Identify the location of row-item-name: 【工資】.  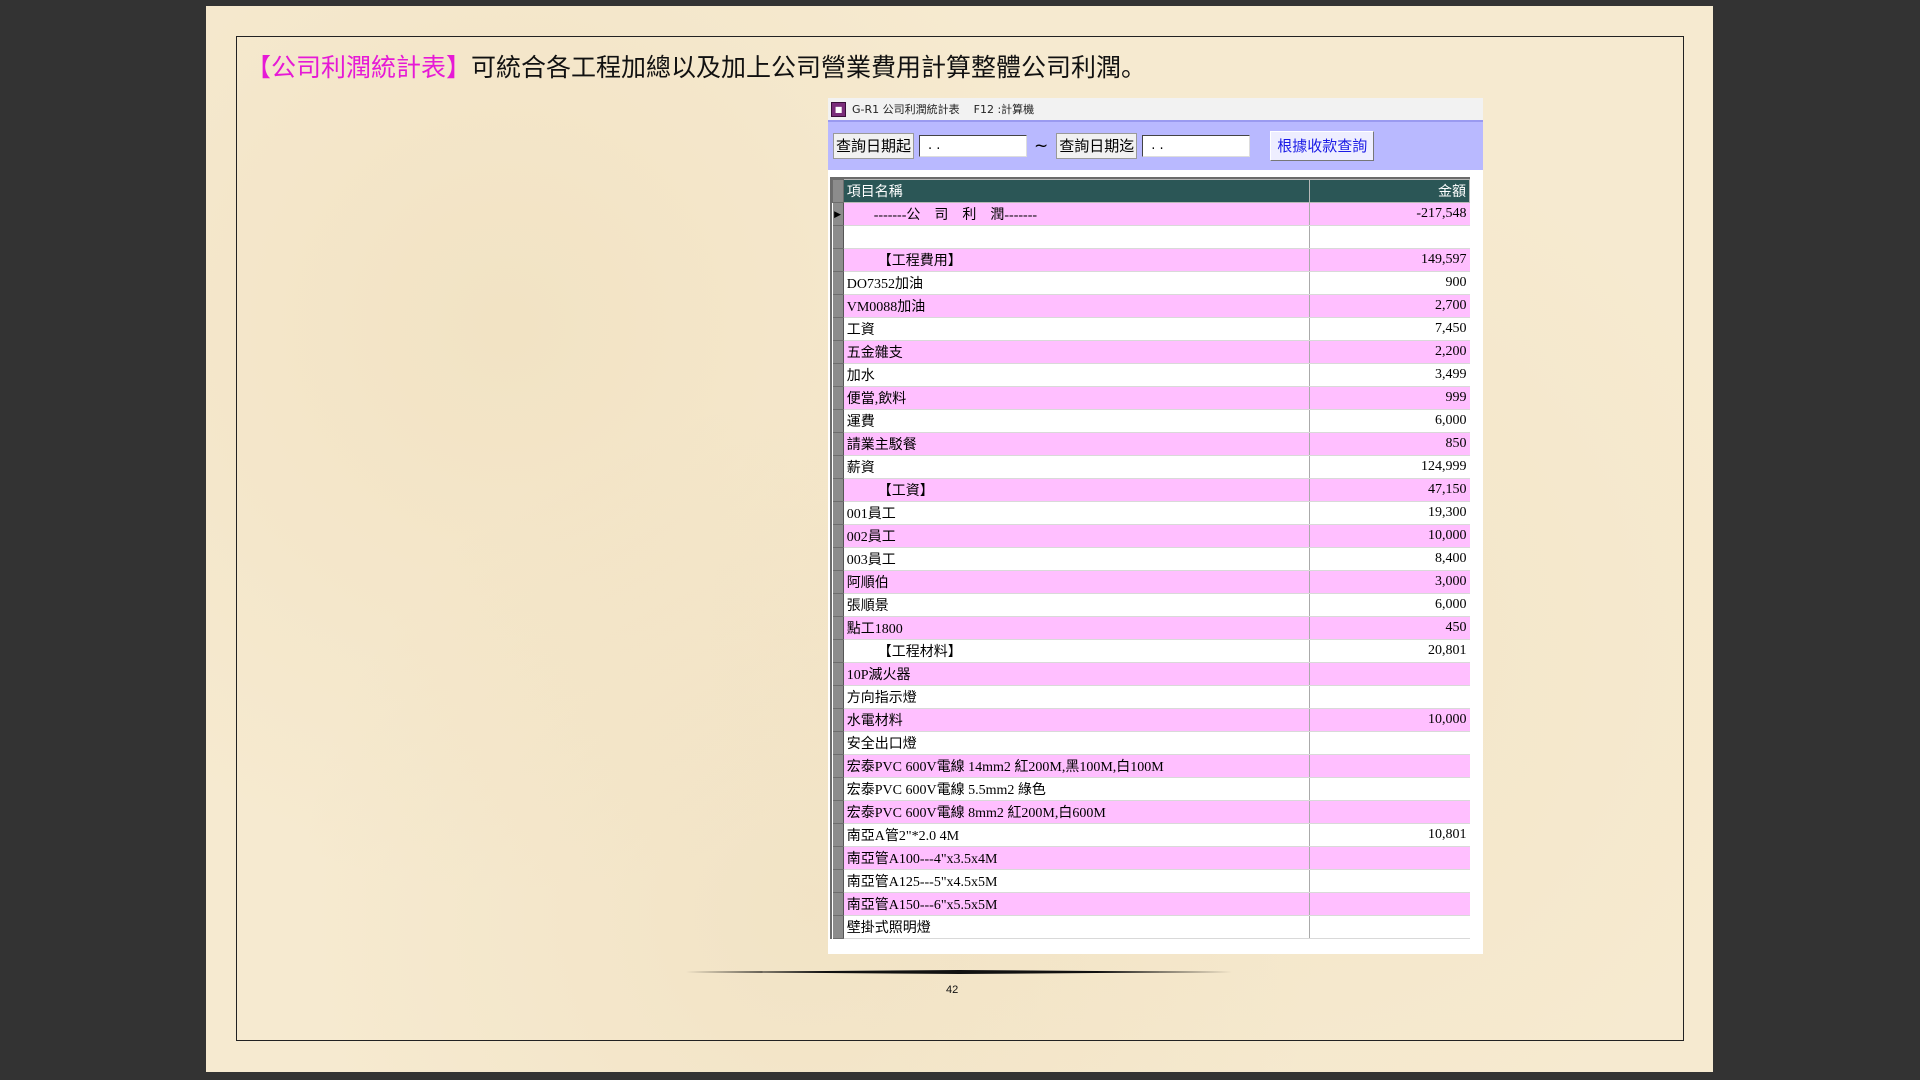
(1077, 490).